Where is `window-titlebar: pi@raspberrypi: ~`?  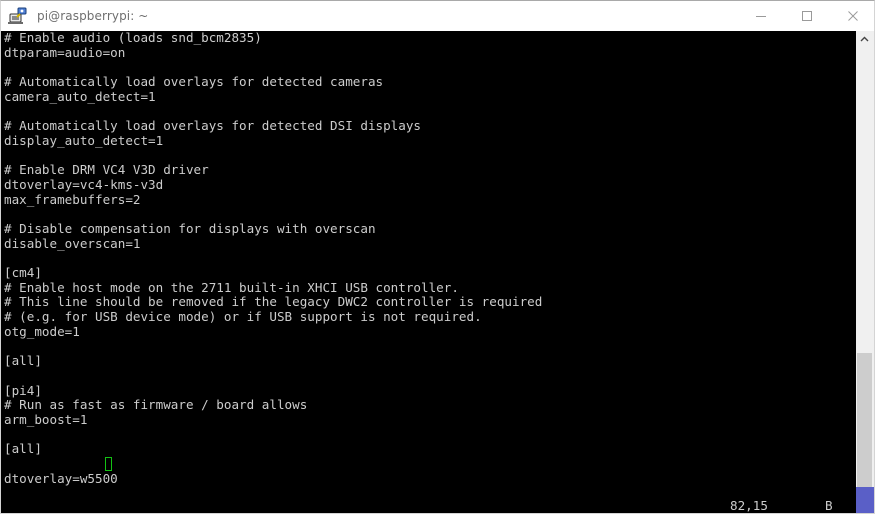 window-titlebar: pi@raspberrypi: ~ is located at coordinates (437, 16).